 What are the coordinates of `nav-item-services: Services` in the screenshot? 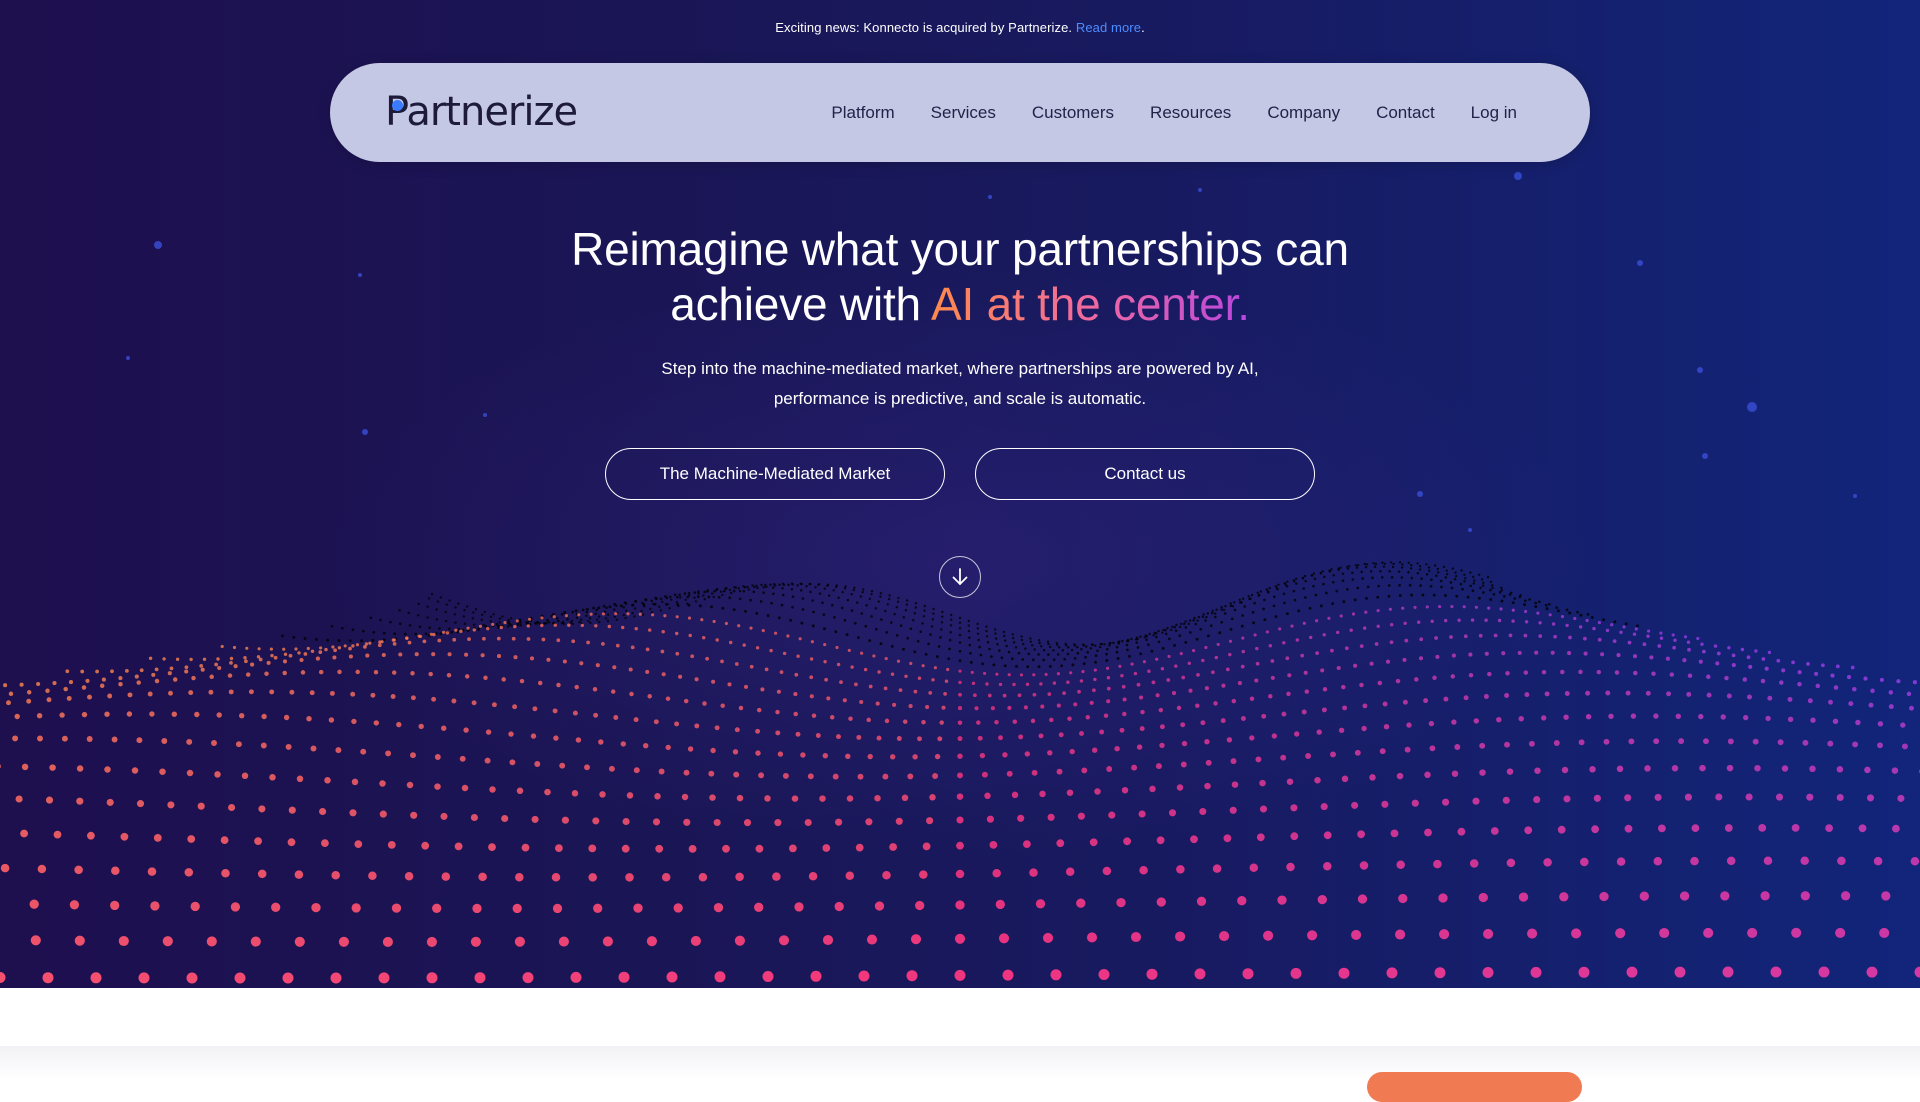 It's located at (963, 113).